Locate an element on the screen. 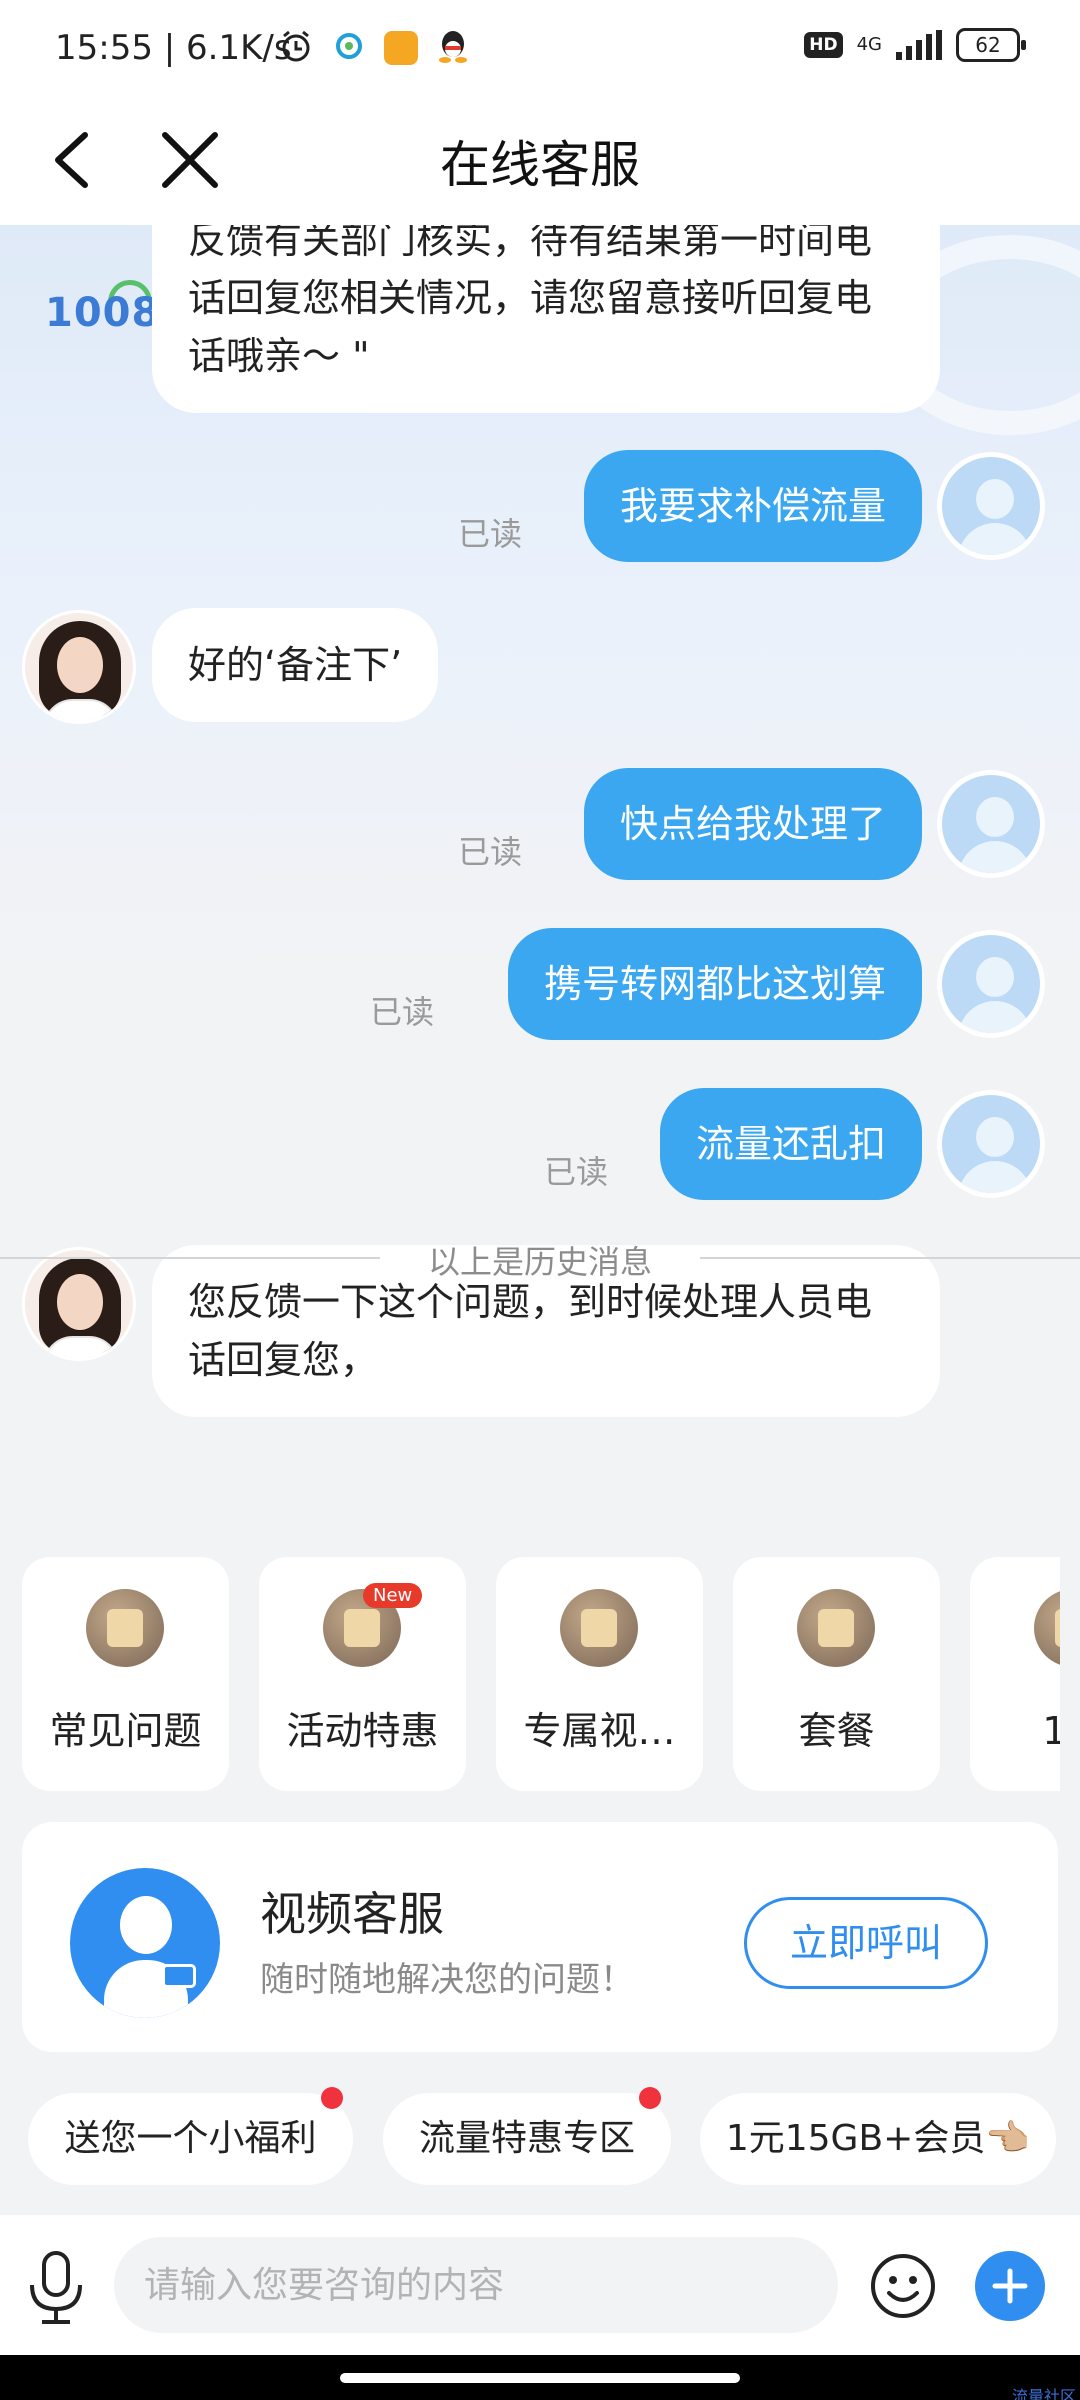  battery-icon: 62 is located at coordinates (991, 45).